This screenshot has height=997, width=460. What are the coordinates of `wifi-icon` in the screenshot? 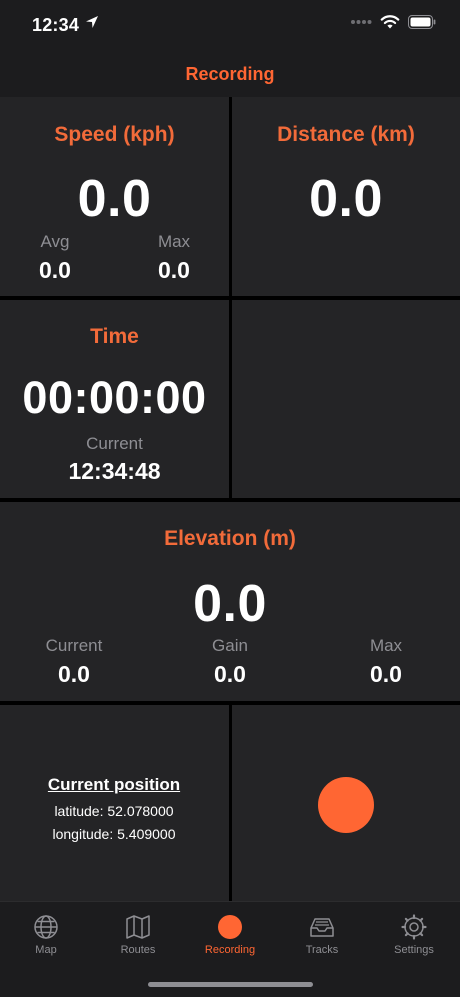 It's located at (390, 22).